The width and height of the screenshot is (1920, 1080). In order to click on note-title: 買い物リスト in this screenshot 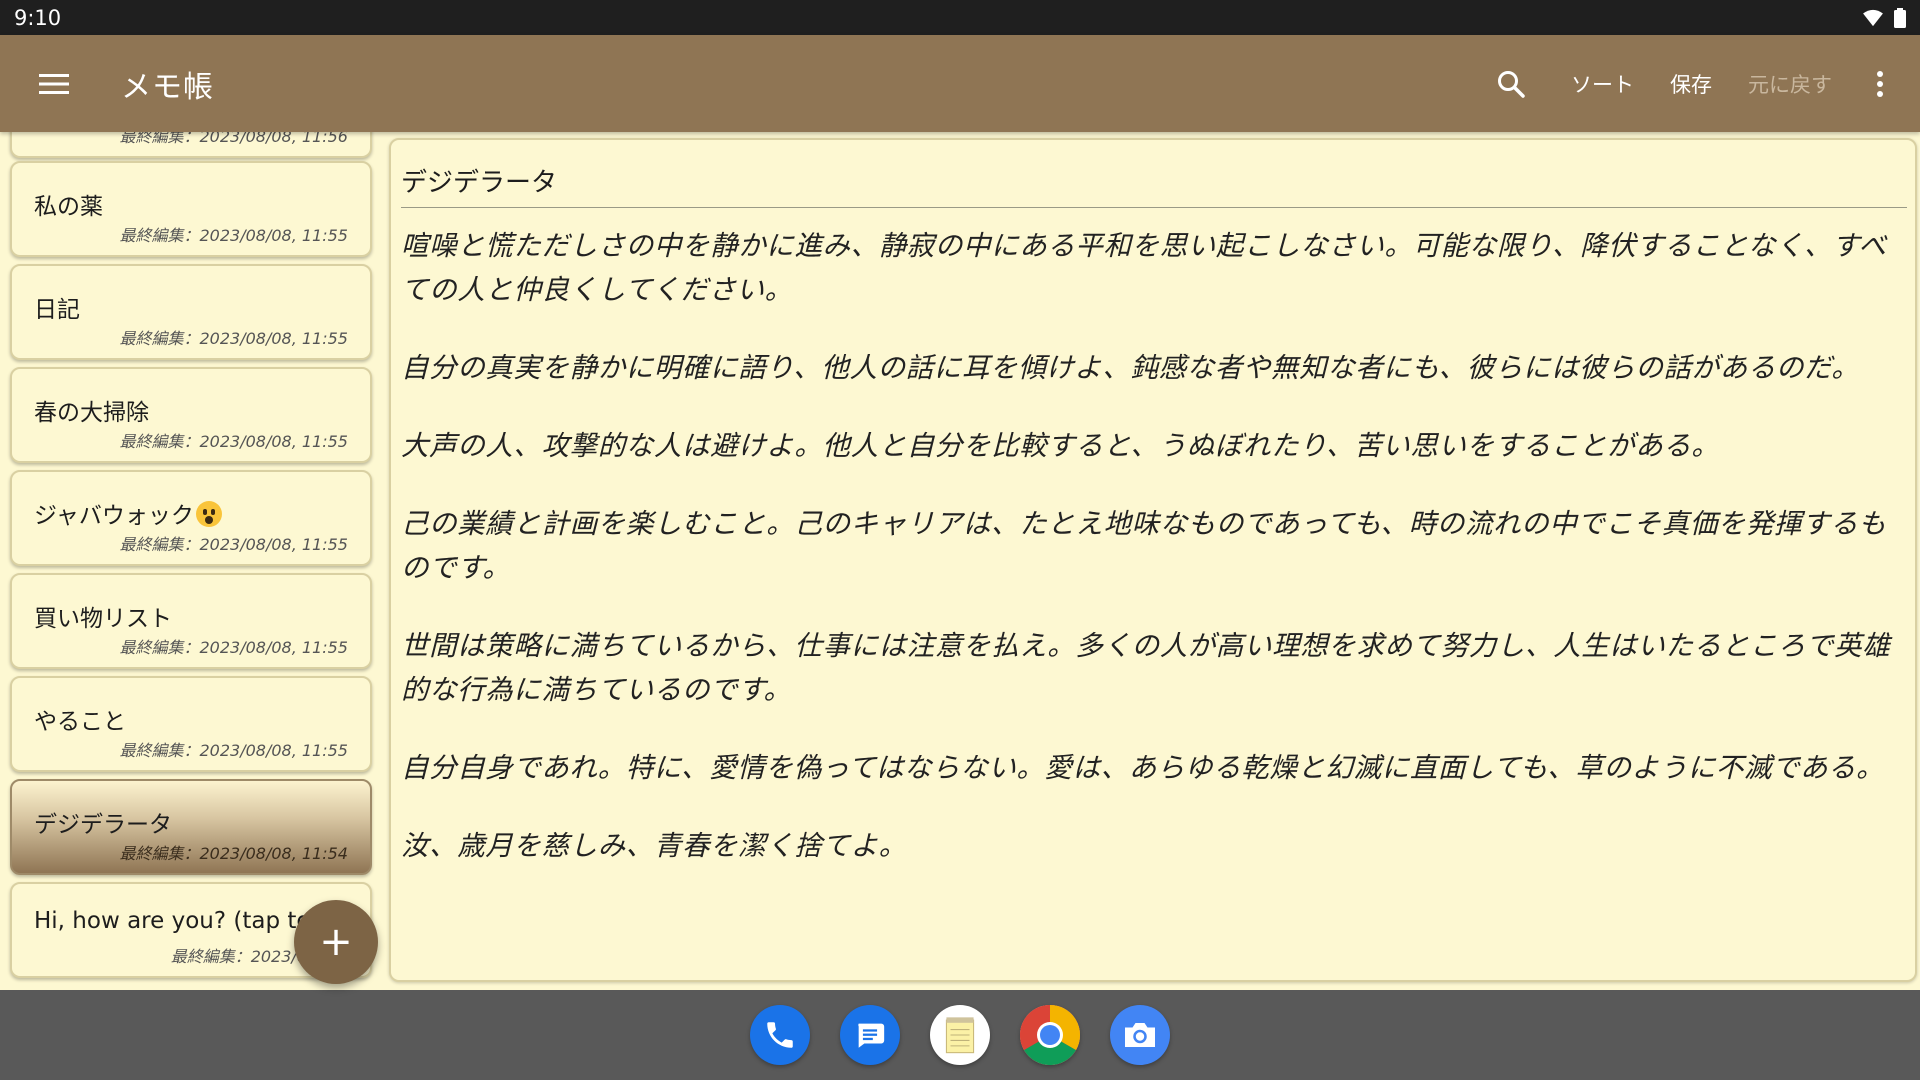, I will do `click(103, 619)`.